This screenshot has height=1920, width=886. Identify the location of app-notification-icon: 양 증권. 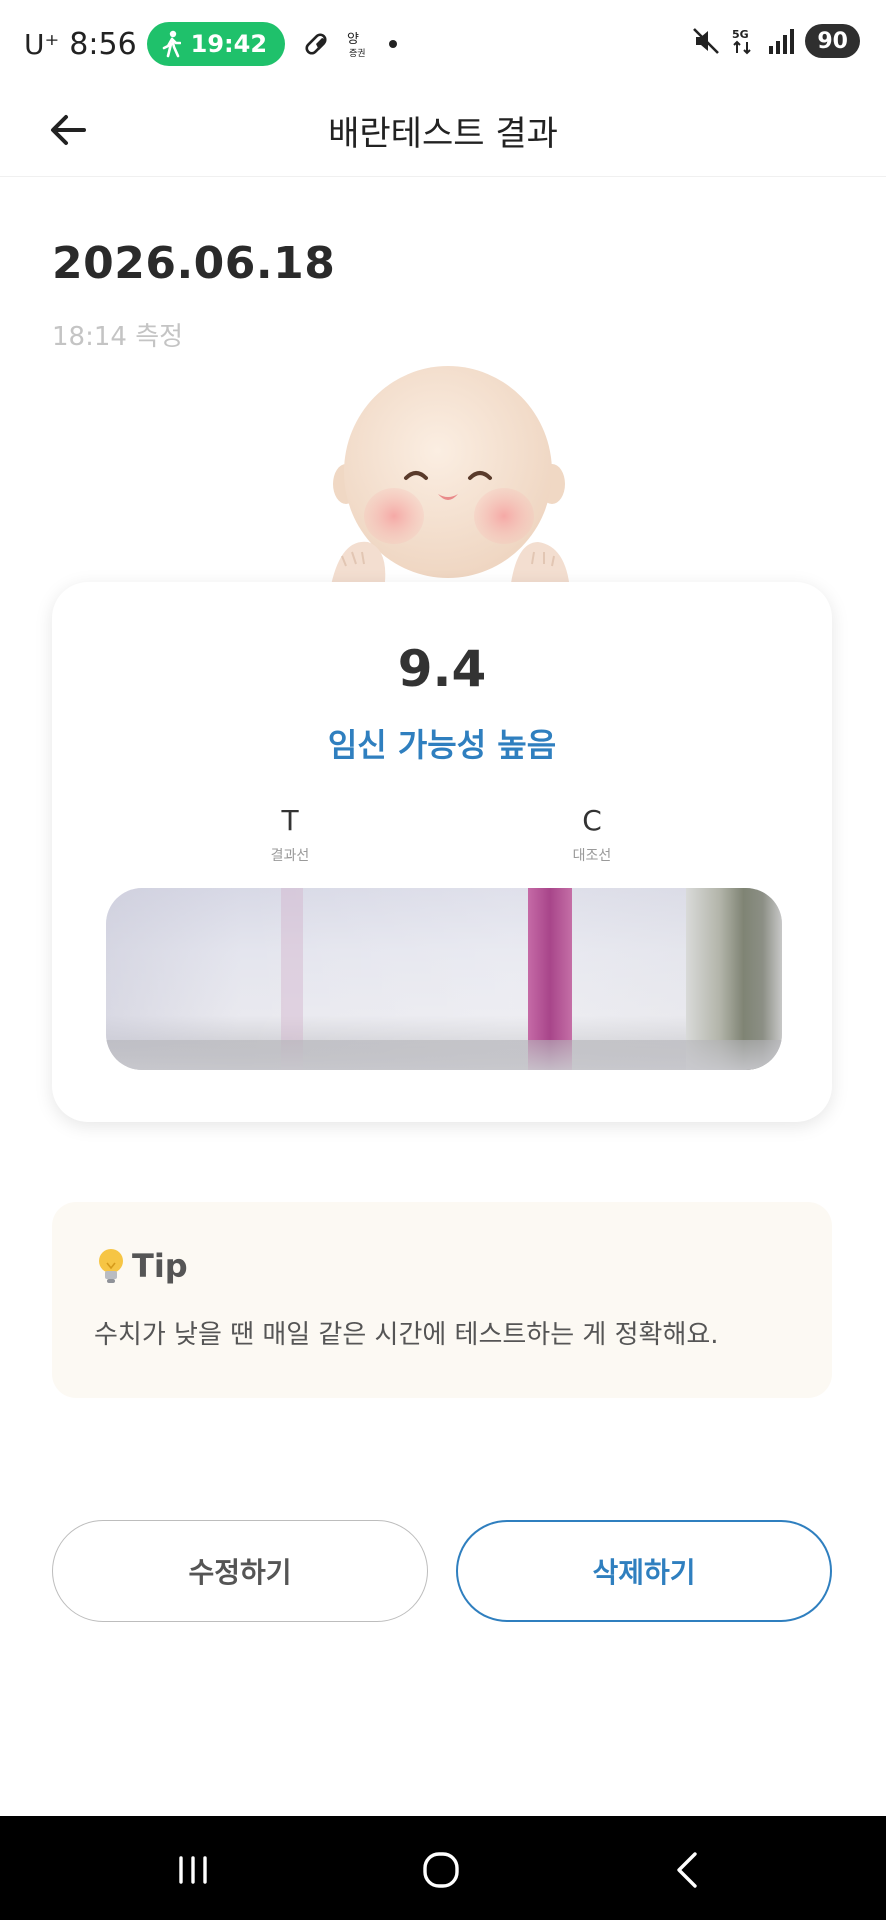
(356, 45).